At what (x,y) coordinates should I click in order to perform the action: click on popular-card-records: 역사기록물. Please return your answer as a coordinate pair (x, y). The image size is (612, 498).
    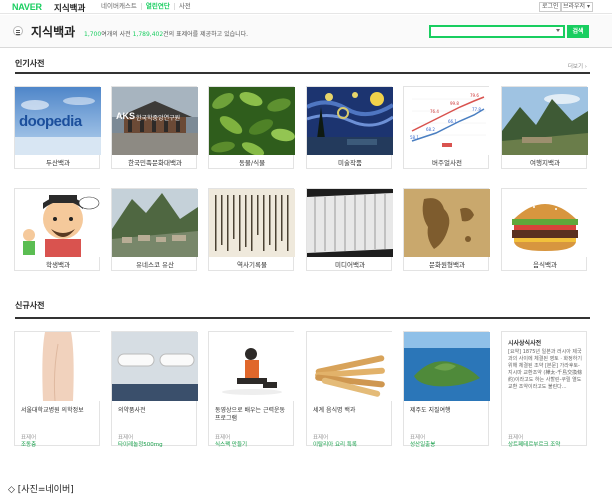
    Looking at the image, I should click on (251, 229).